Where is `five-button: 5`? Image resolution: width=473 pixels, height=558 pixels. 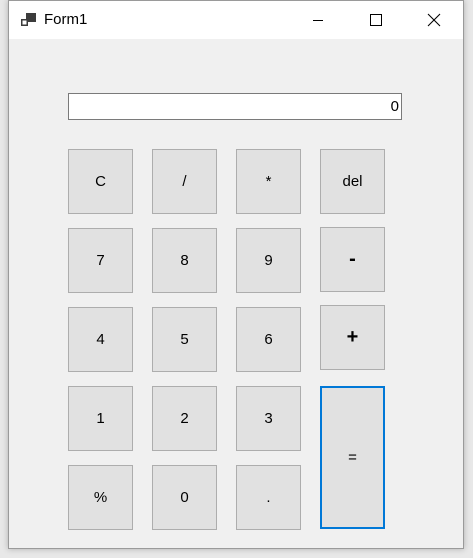
five-button: 5 is located at coordinates (184, 339).